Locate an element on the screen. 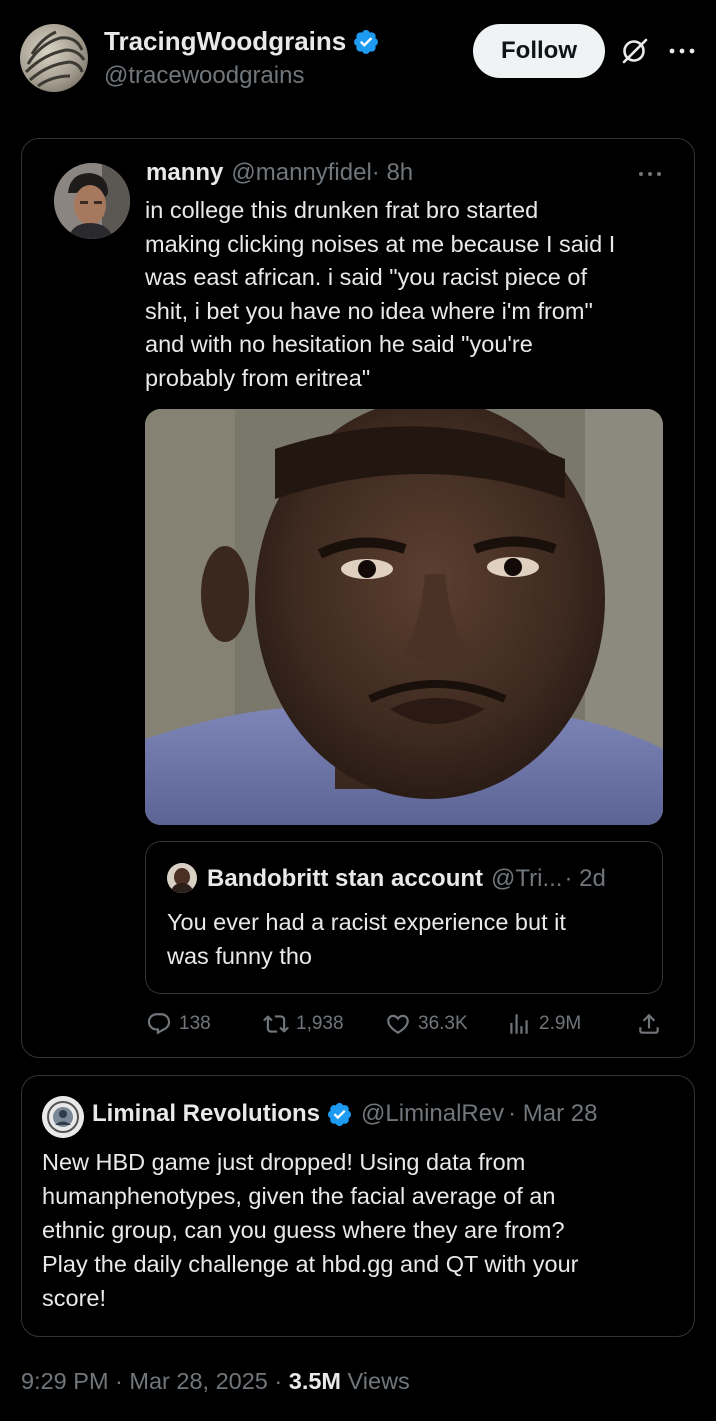 This screenshot has height=1421, width=716. liminal-date: · Mar 28 is located at coordinates (552, 1114).